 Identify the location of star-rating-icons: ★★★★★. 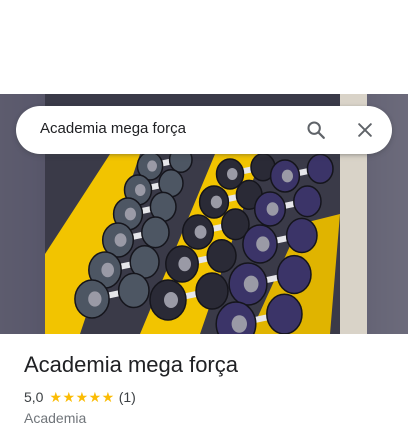
(82, 396).